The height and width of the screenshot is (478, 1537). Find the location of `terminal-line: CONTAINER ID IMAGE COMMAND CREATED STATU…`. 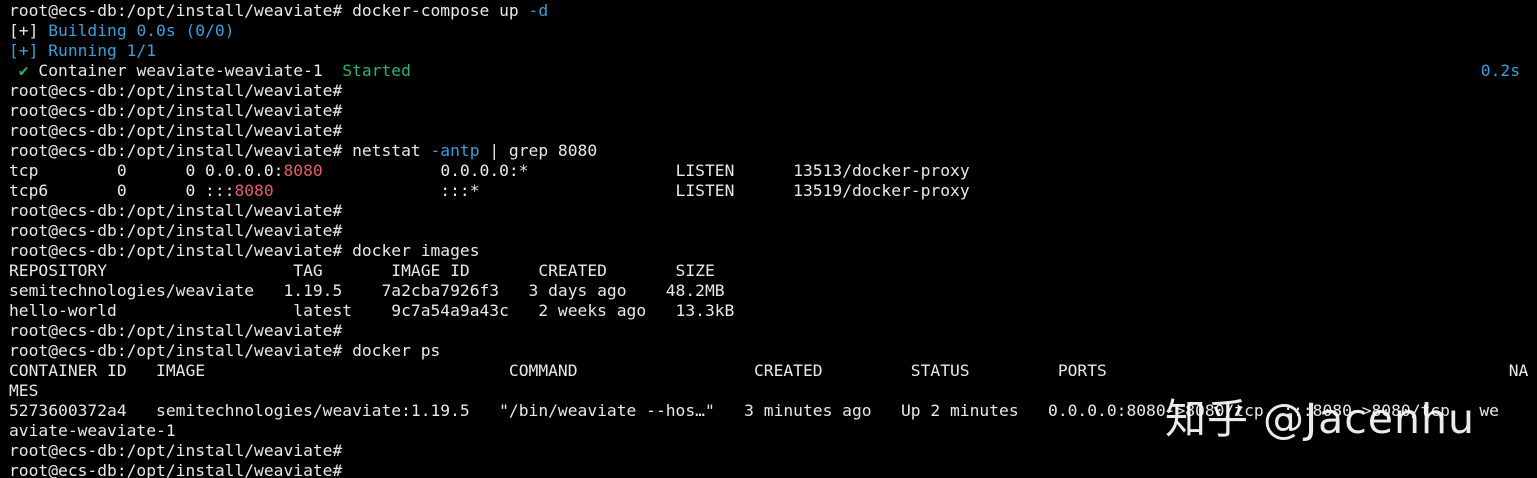

terminal-line: CONTAINER ID IMAGE COMMAND CREATED STATU… is located at coordinates (768, 371).